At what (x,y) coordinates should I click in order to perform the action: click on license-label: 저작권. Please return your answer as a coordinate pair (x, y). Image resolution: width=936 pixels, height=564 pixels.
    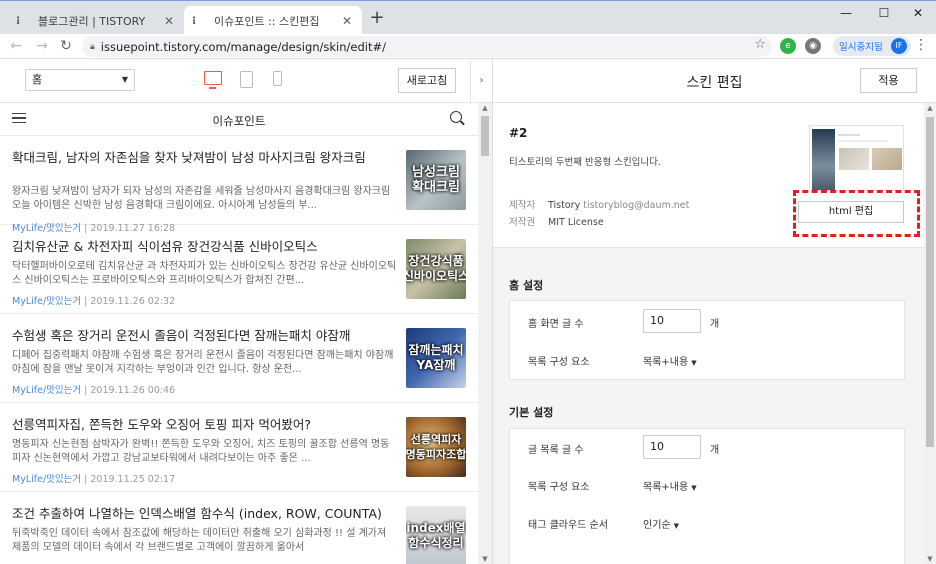
    Looking at the image, I should click on (522, 222).